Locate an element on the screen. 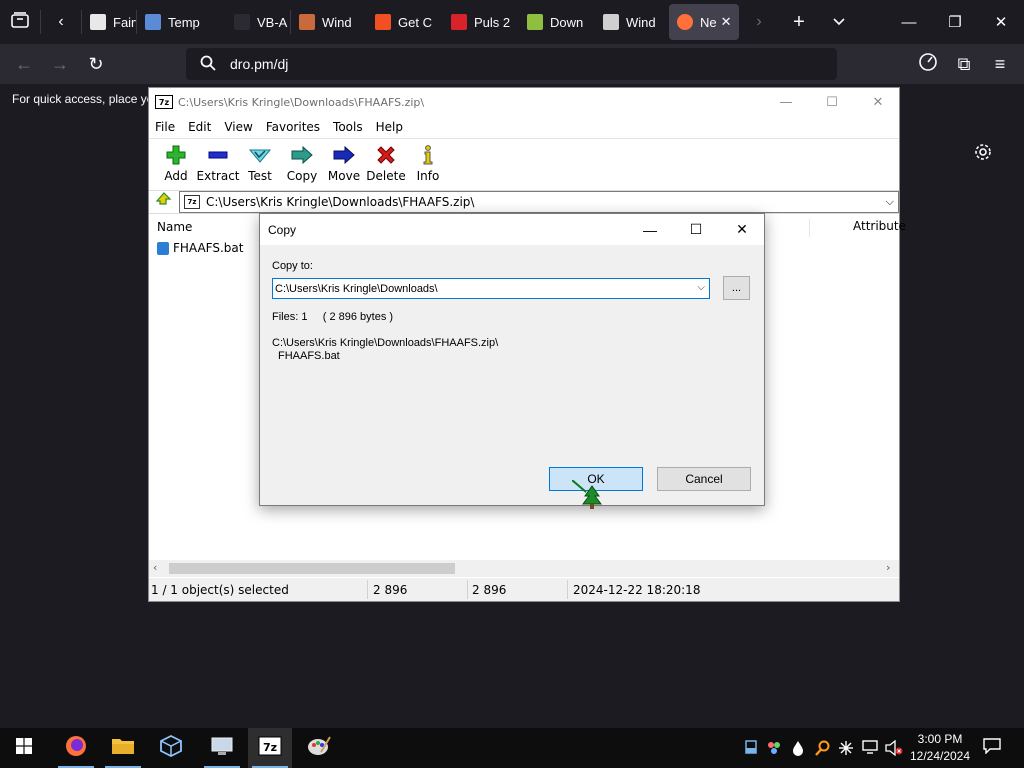  browser-close-button: ✕ is located at coordinates (1001, 22).